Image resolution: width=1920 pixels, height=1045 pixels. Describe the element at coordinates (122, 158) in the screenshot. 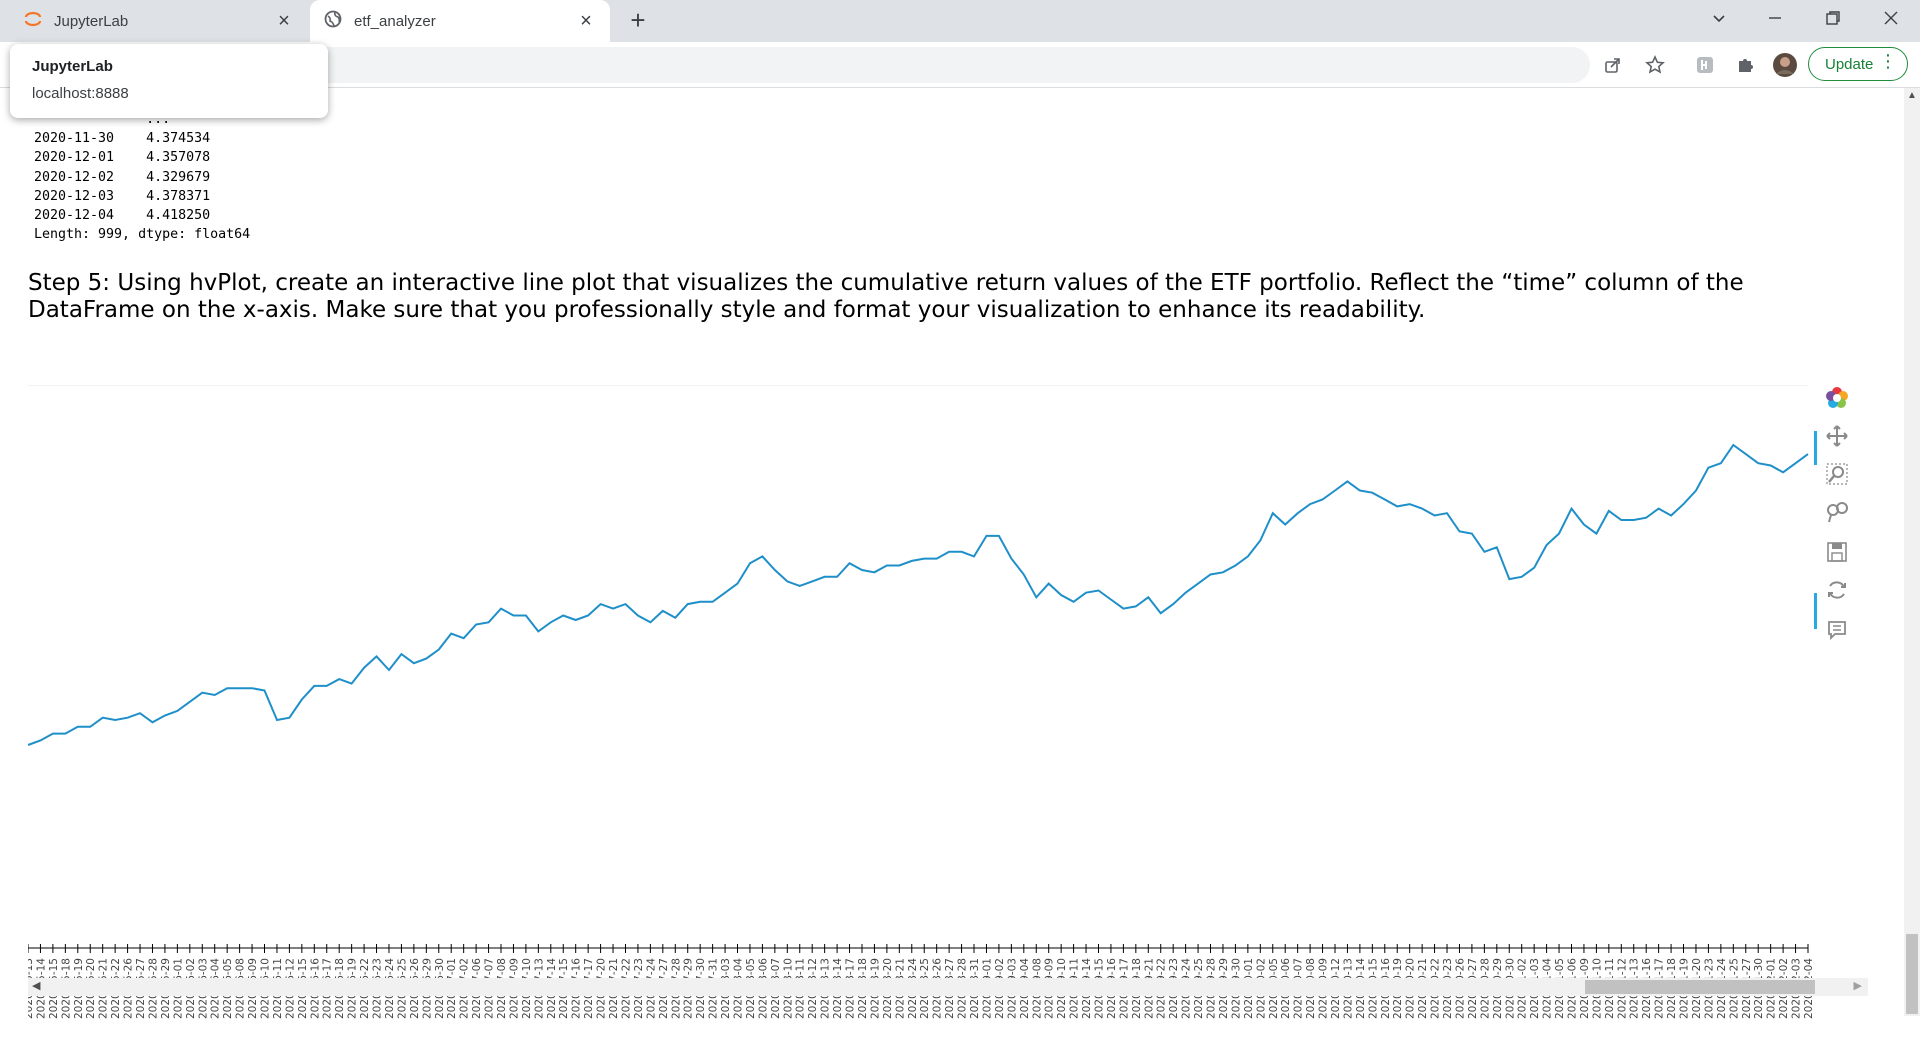

I see `output-line: 2020-12-01 4.357078` at that location.